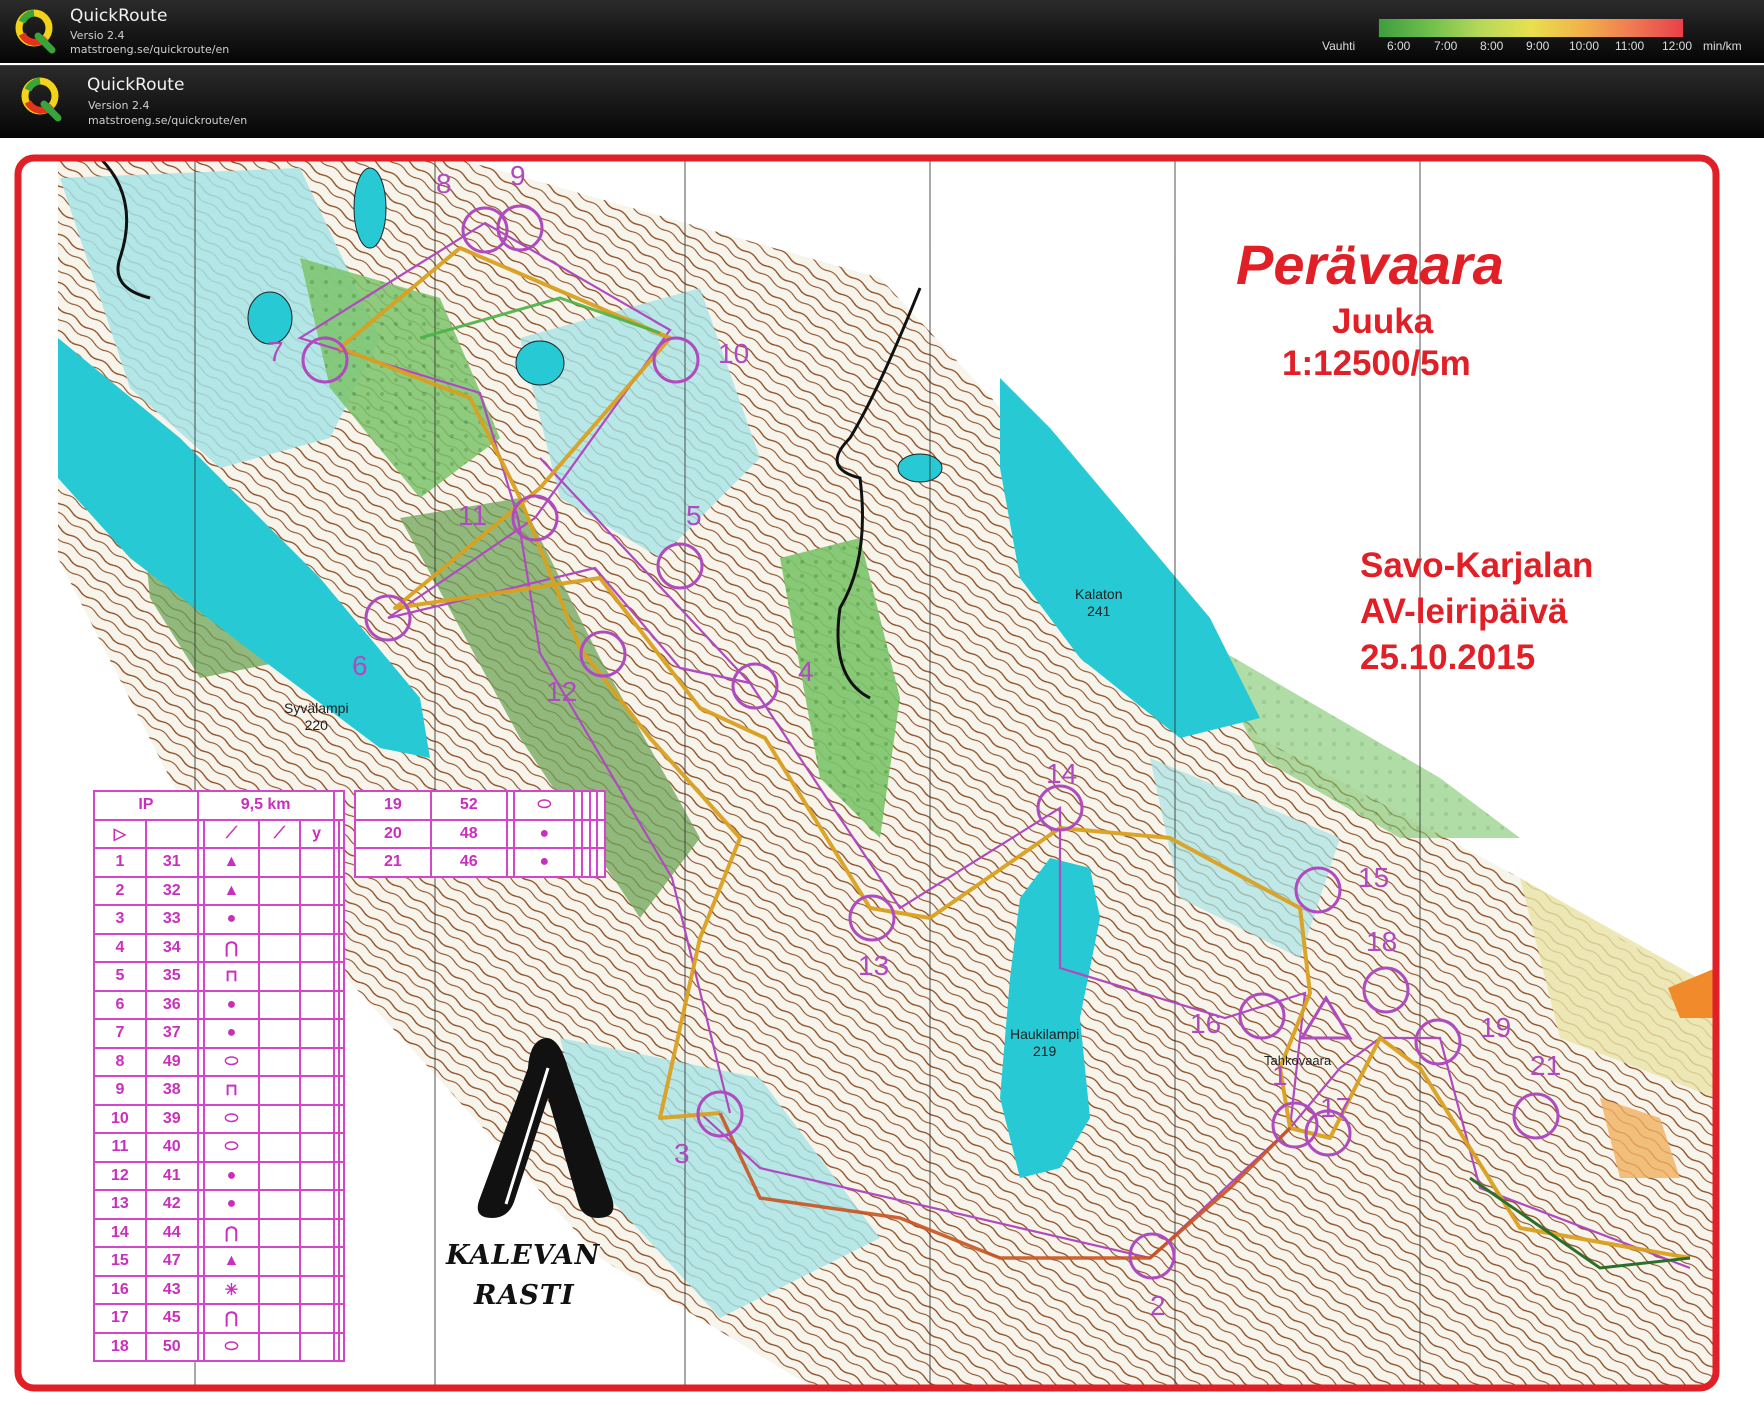 The image size is (1764, 1405). What do you see at coordinates (276, 352) in the screenshot?
I see `control-number: 7` at bounding box center [276, 352].